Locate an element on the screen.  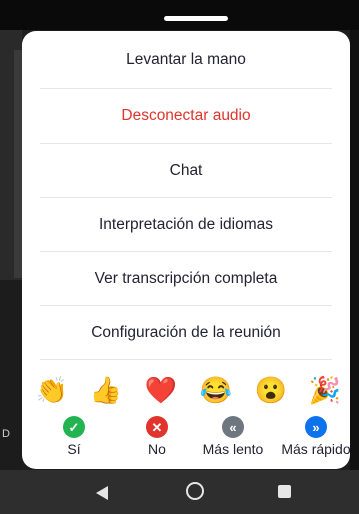
clapping-hands-icon: 👏 is located at coordinates (52, 390).